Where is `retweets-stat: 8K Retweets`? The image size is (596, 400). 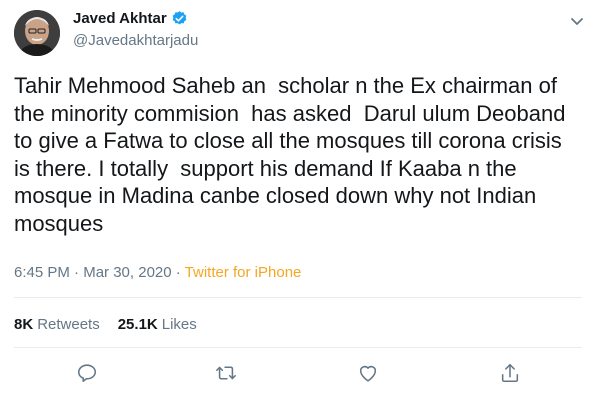
retweets-stat: 8K Retweets is located at coordinates (57, 324).